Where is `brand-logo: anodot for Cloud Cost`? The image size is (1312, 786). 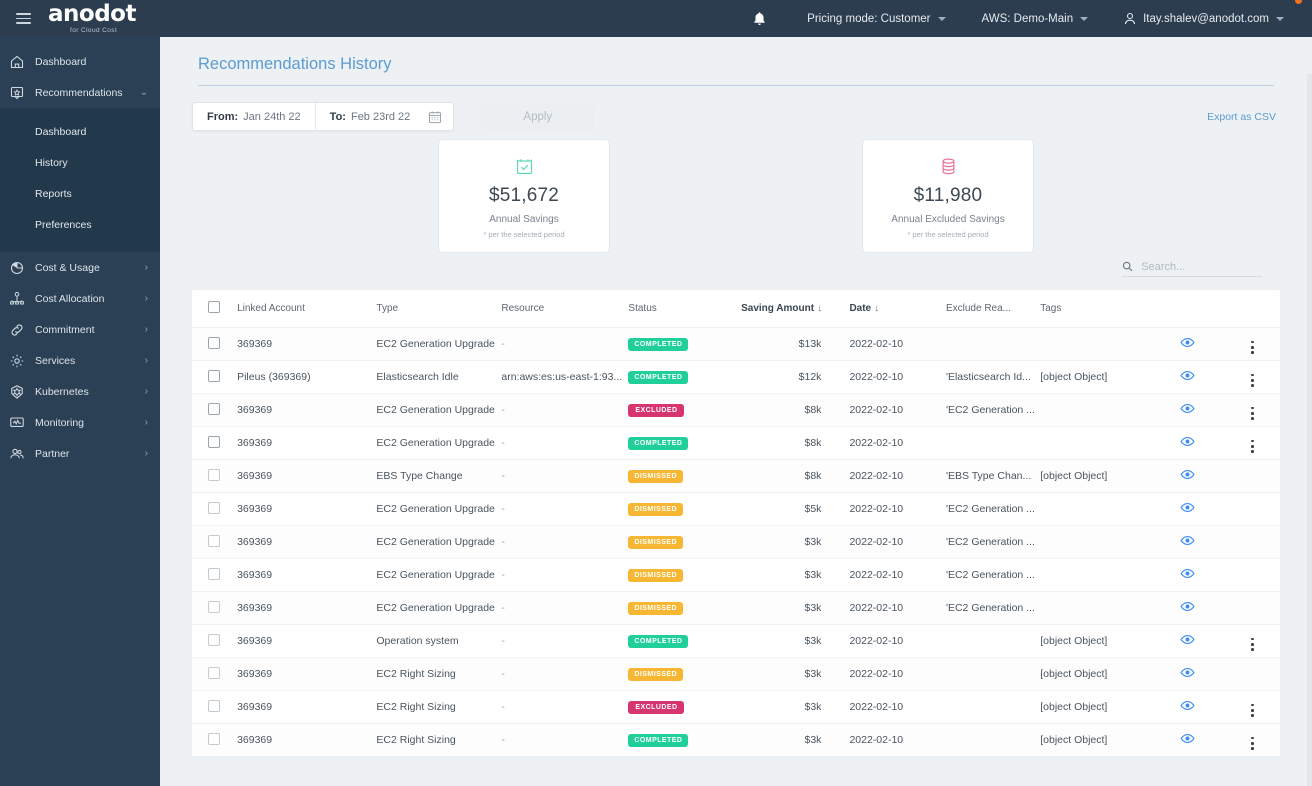 brand-logo: anodot for Cloud Cost is located at coordinates (674, 17).